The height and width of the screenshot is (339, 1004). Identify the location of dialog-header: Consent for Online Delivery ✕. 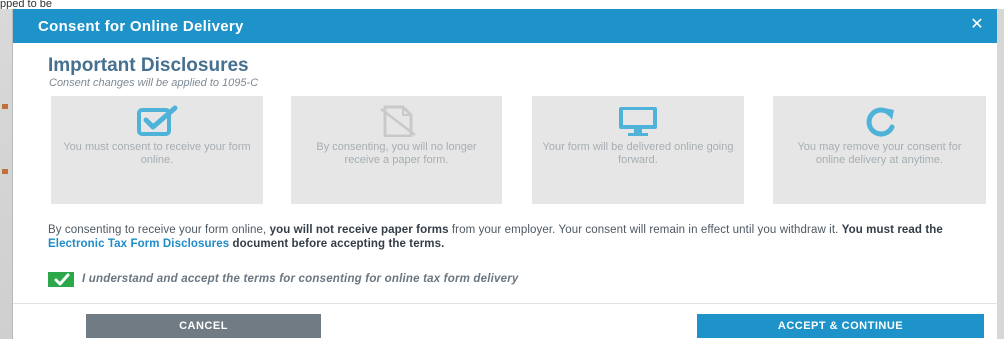
(505, 26).